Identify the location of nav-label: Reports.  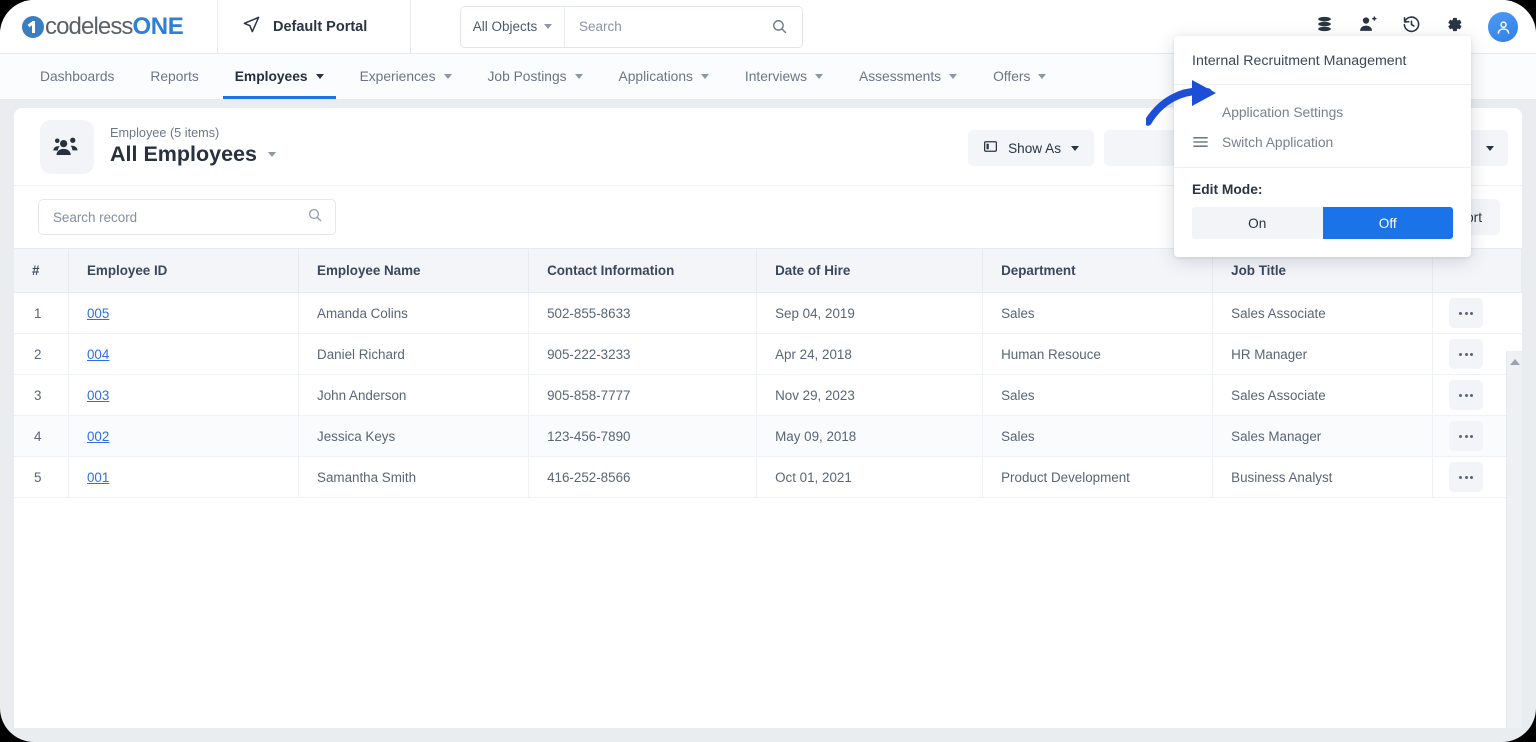
(174, 76).